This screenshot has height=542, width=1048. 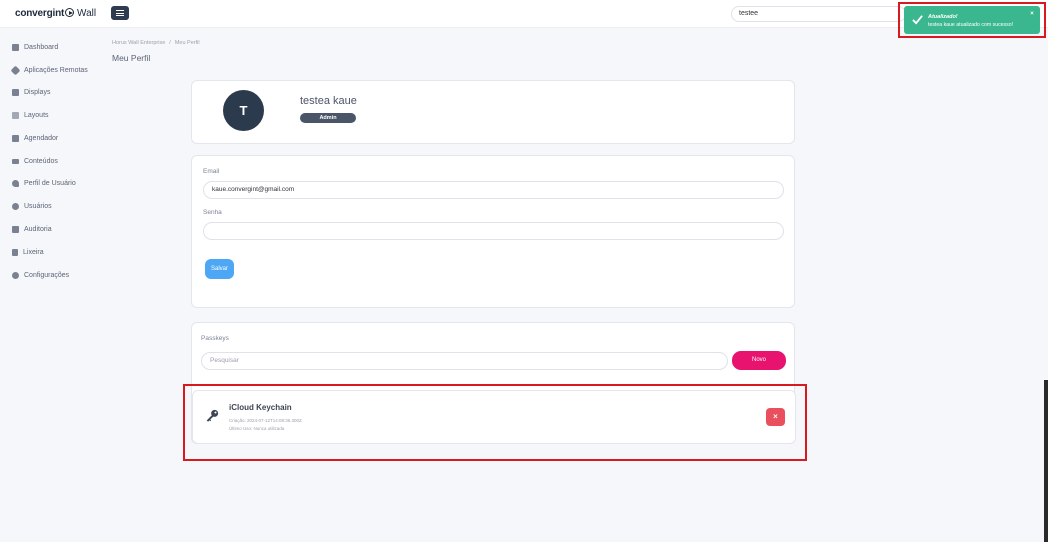 What do you see at coordinates (33, 252) in the screenshot?
I see `sidebar-item-label: Lixeira` at bounding box center [33, 252].